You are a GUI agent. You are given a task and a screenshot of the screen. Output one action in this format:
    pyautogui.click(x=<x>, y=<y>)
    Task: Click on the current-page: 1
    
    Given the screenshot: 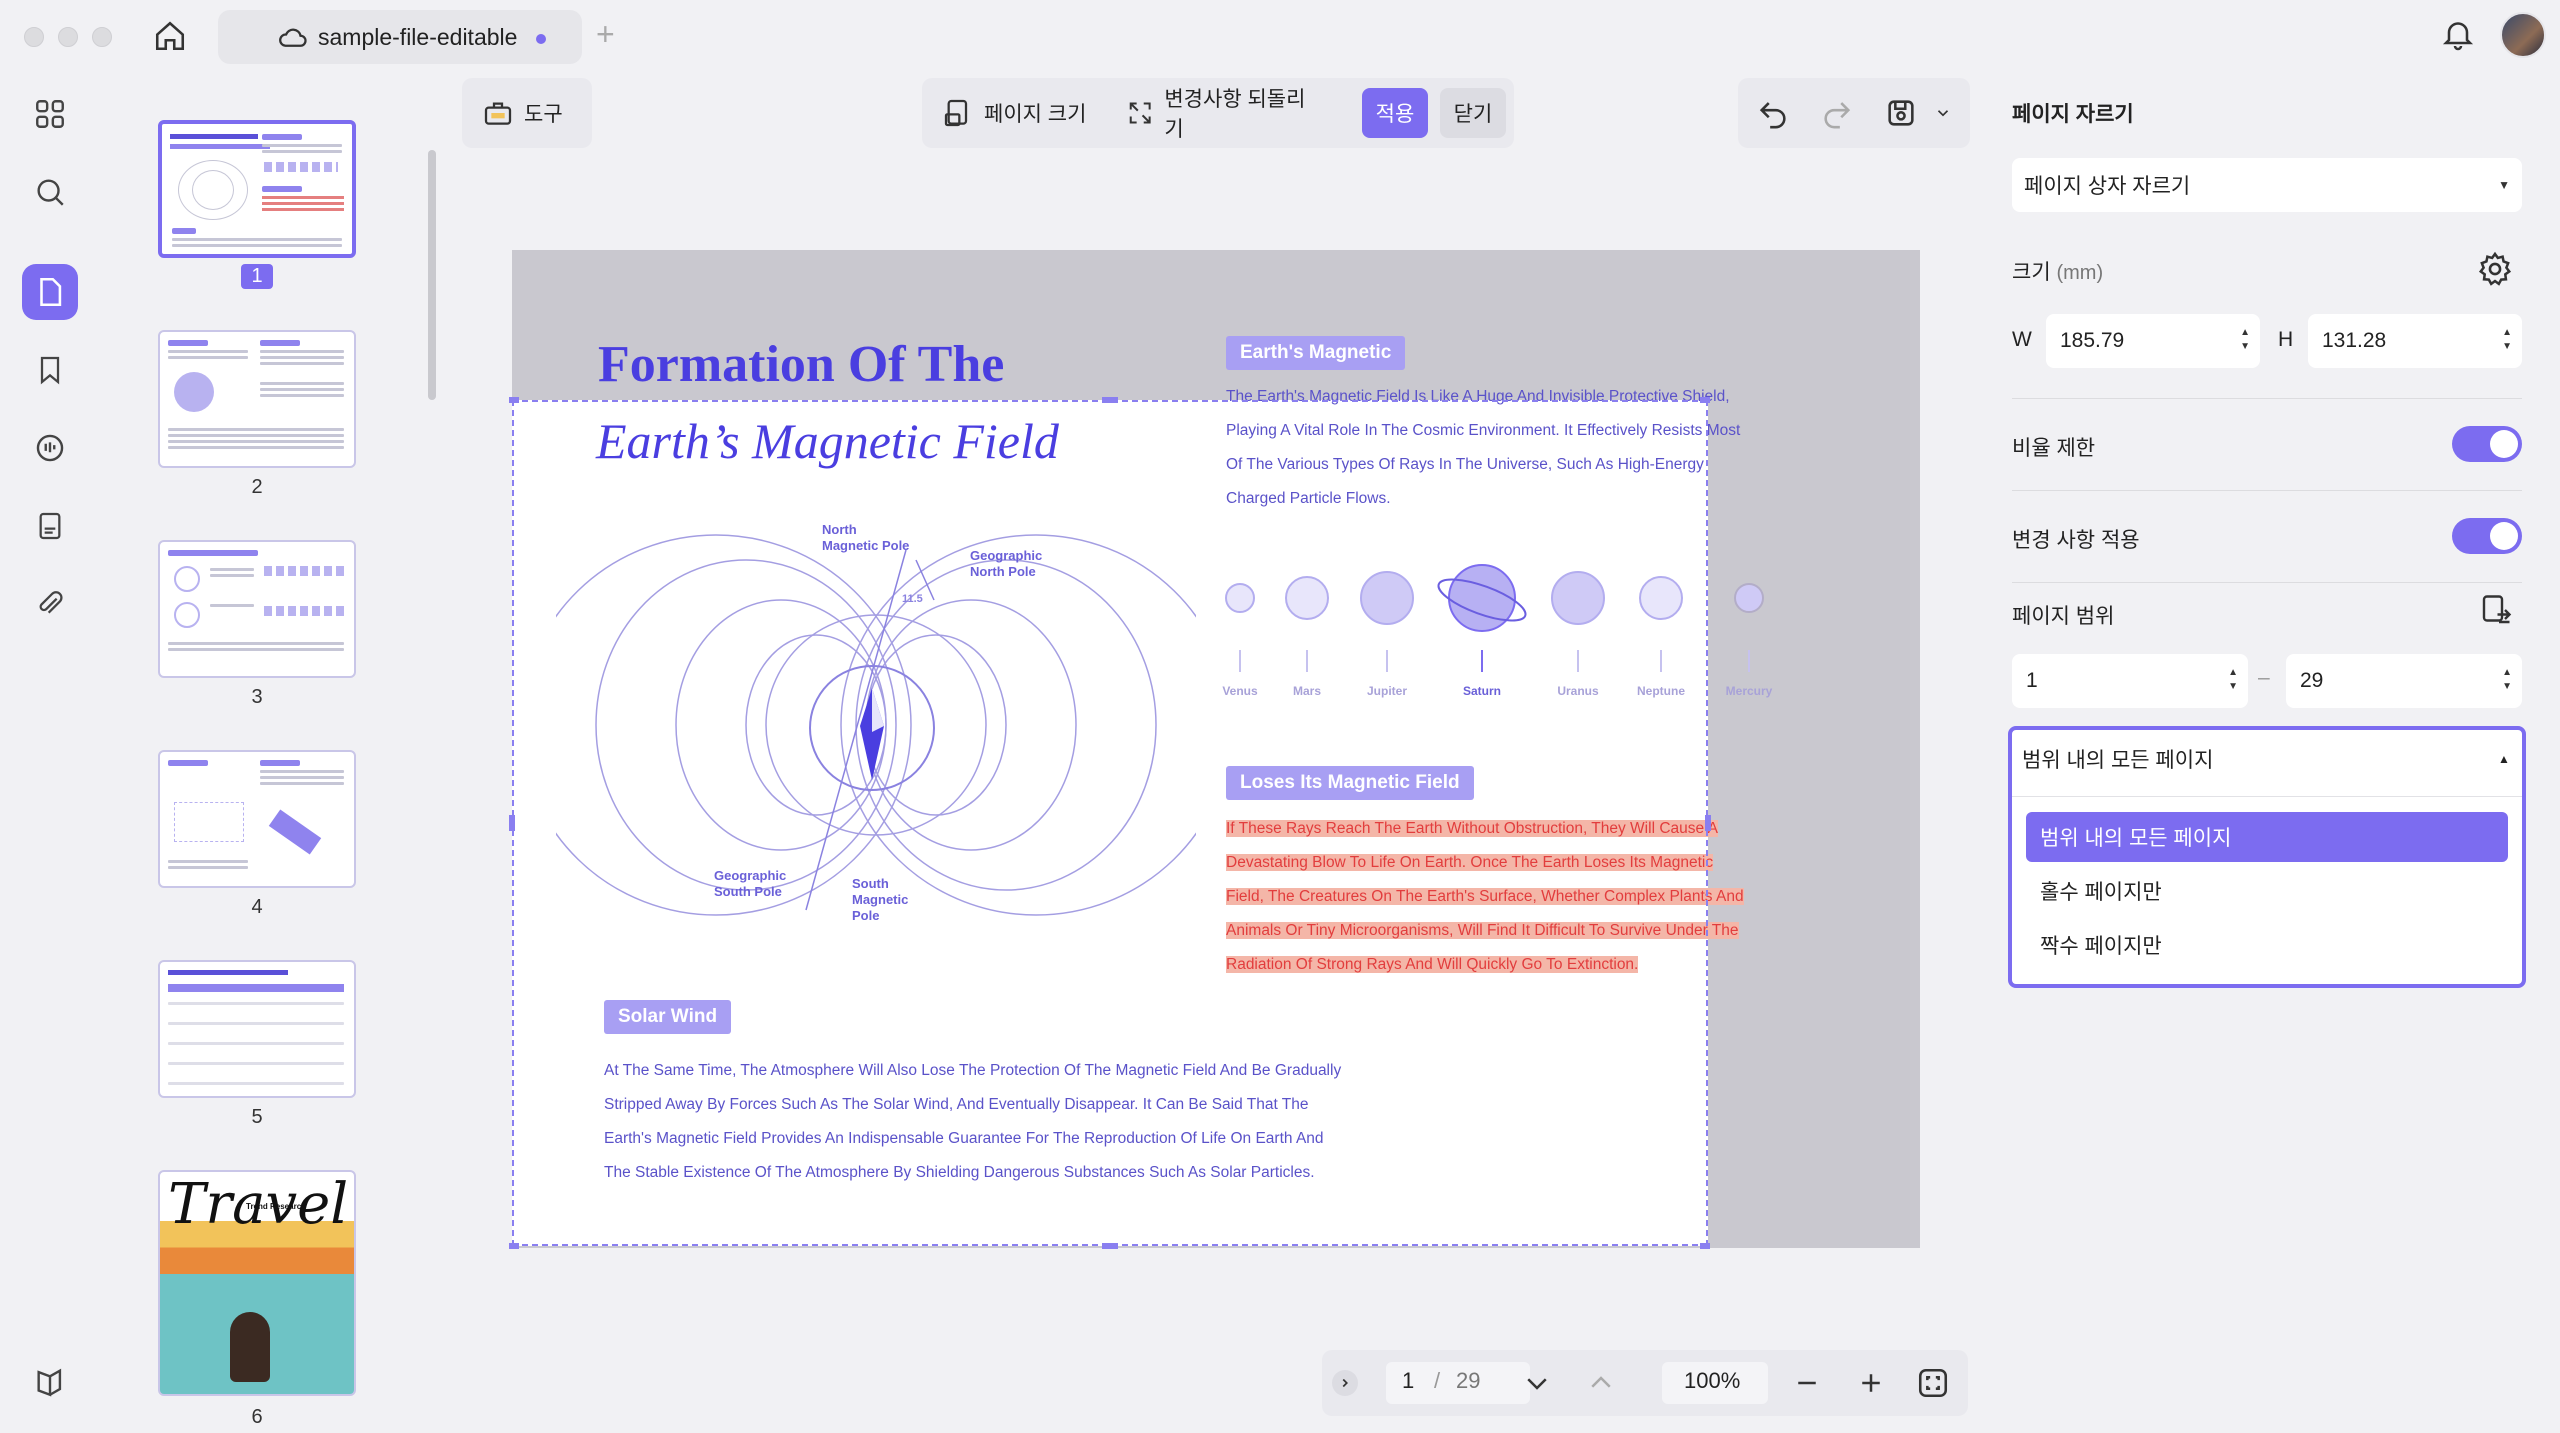 What is the action you would take?
    pyautogui.click(x=1408, y=1381)
    